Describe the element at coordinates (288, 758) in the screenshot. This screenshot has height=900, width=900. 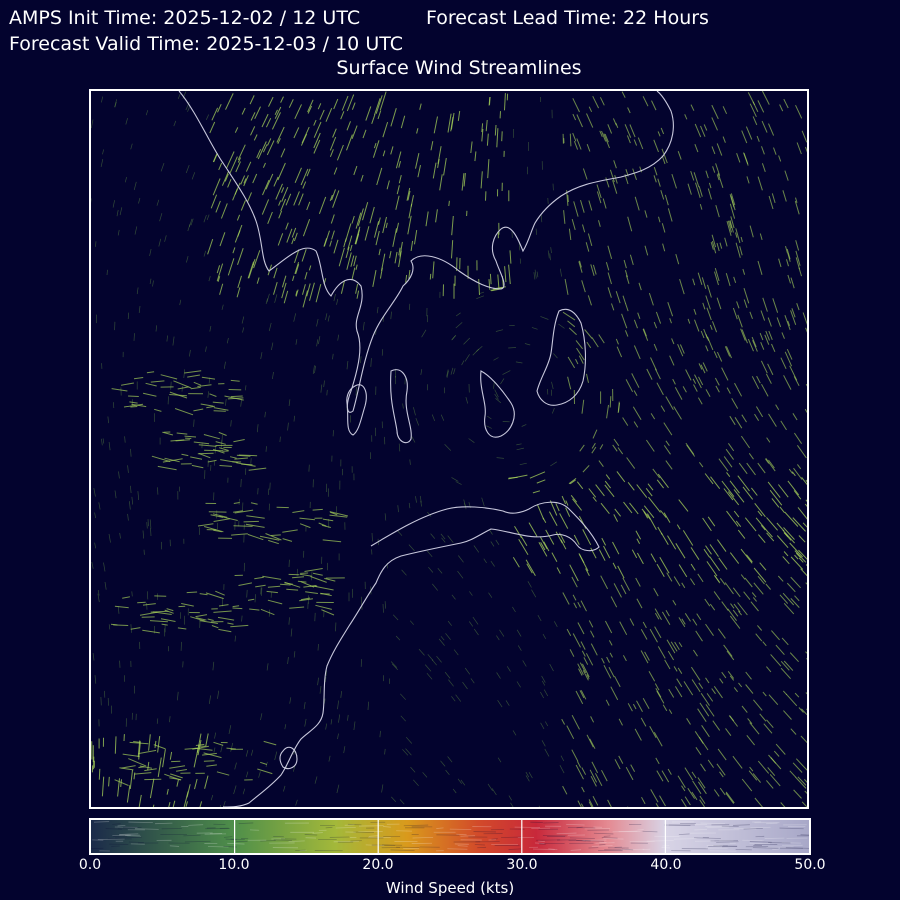
I see `coastline-small-bay` at that location.